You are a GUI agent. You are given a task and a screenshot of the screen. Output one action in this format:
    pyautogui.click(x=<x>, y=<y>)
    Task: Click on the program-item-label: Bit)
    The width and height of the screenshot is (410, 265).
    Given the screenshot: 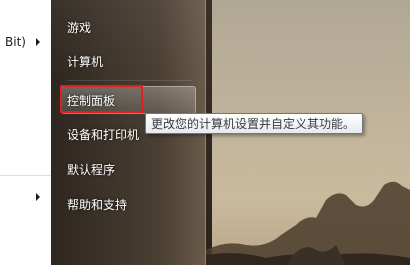 What is the action you would take?
    pyautogui.click(x=15, y=42)
    